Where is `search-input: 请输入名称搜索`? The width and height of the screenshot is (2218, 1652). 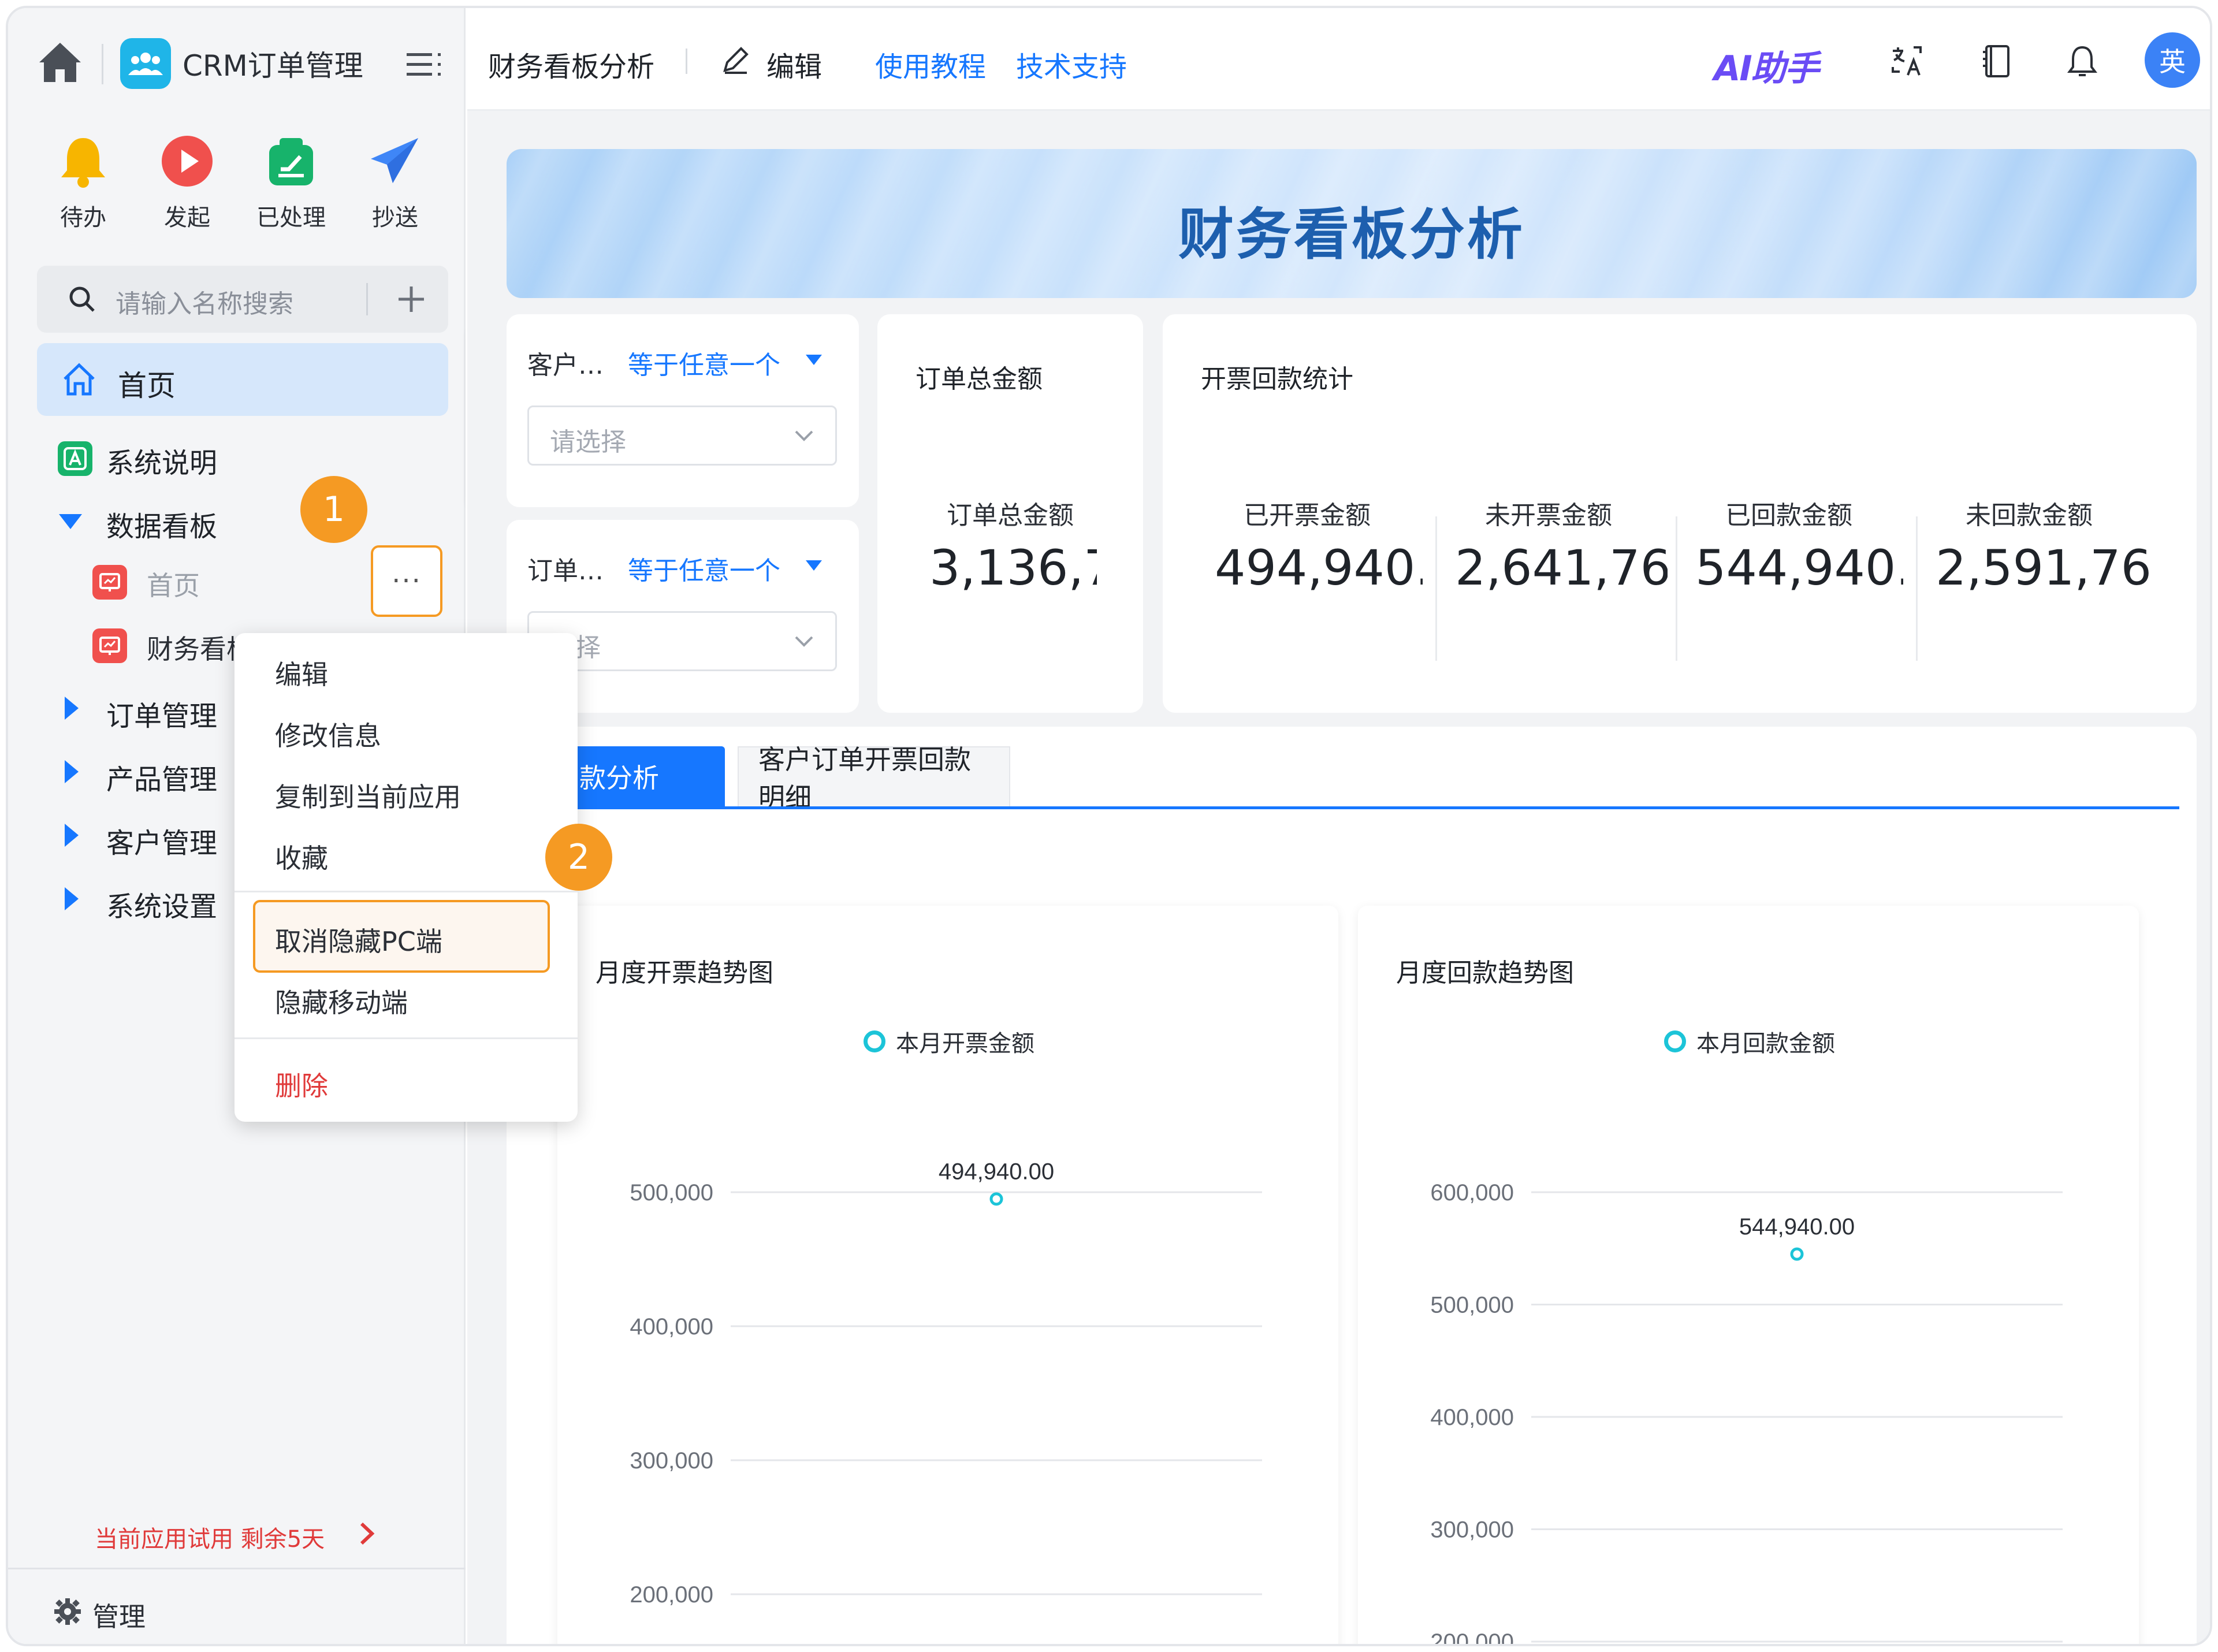
search-input: 请输入名称搜索 is located at coordinates (204, 302).